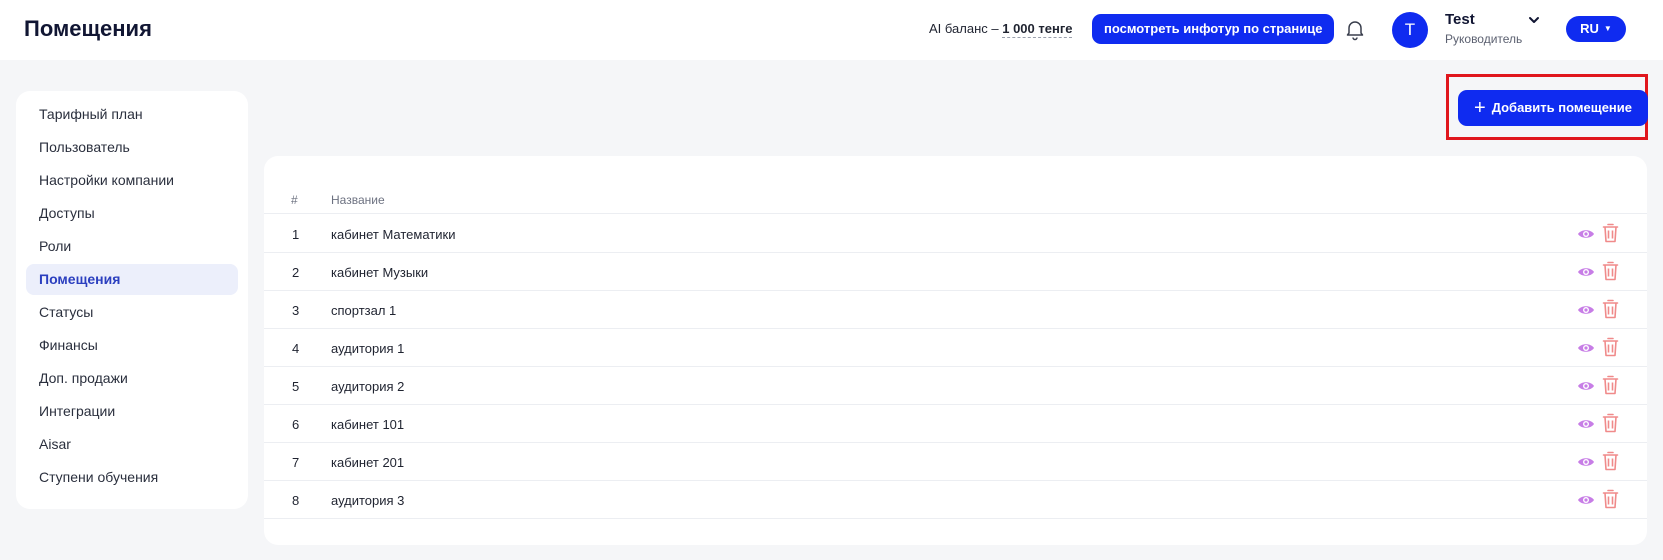 The image size is (1663, 560). What do you see at coordinates (132, 114) in the screenshot?
I see `sidebar-item-tariff: Тарифный план` at bounding box center [132, 114].